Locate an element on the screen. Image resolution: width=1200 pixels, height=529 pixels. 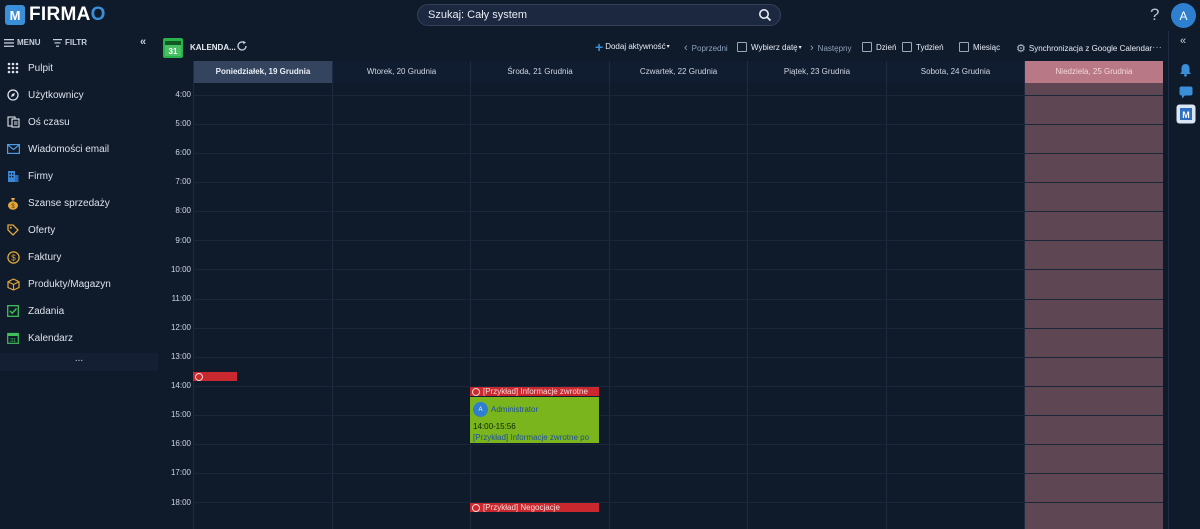
calendar-small-icon is located at coordinates (742, 47).